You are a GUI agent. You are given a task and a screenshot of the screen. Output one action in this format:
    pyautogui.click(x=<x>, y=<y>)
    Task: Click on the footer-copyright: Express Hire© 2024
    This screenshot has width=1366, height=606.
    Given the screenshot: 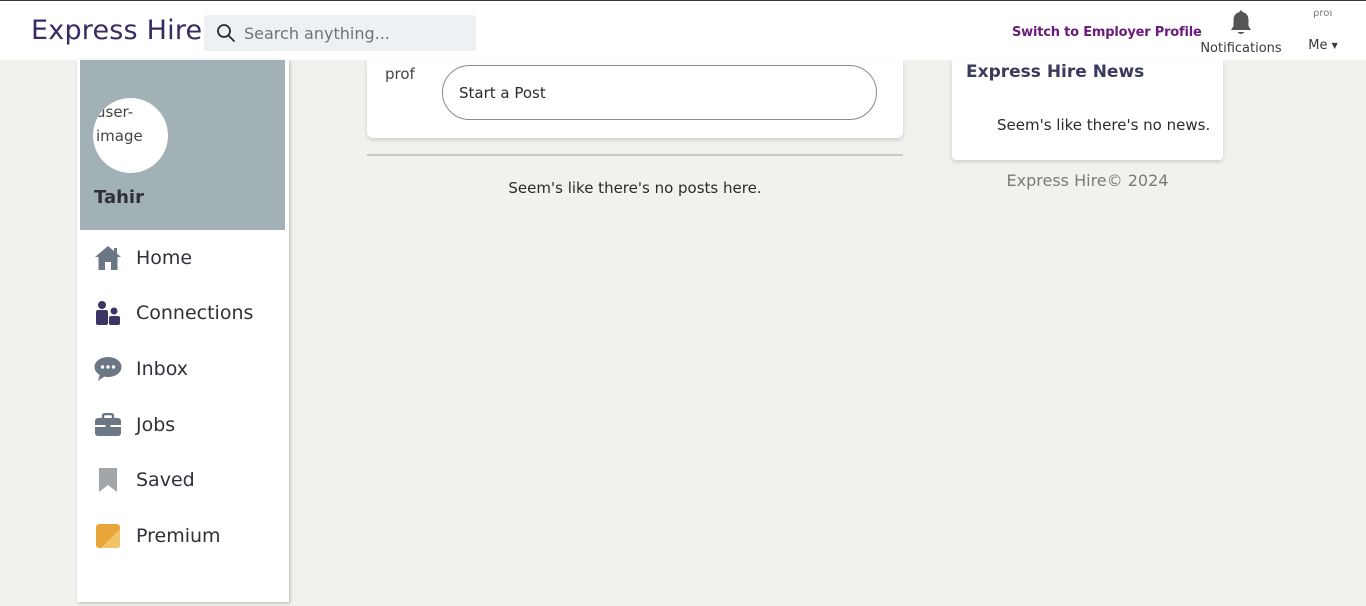 What is the action you would take?
    pyautogui.click(x=1087, y=180)
    